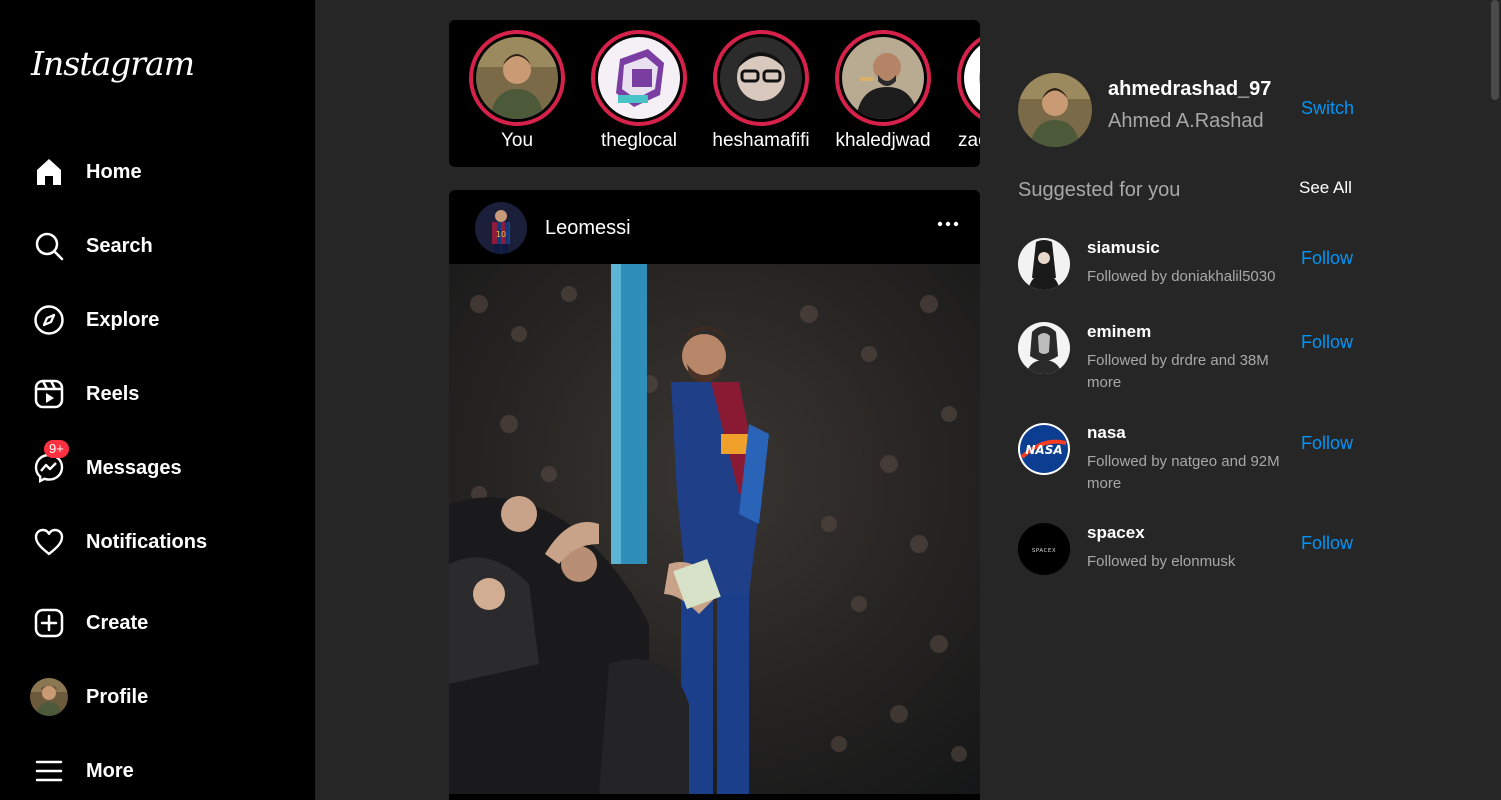  What do you see at coordinates (165, 320) in the screenshot?
I see `sidebar-item-explore: Explore` at bounding box center [165, 320].